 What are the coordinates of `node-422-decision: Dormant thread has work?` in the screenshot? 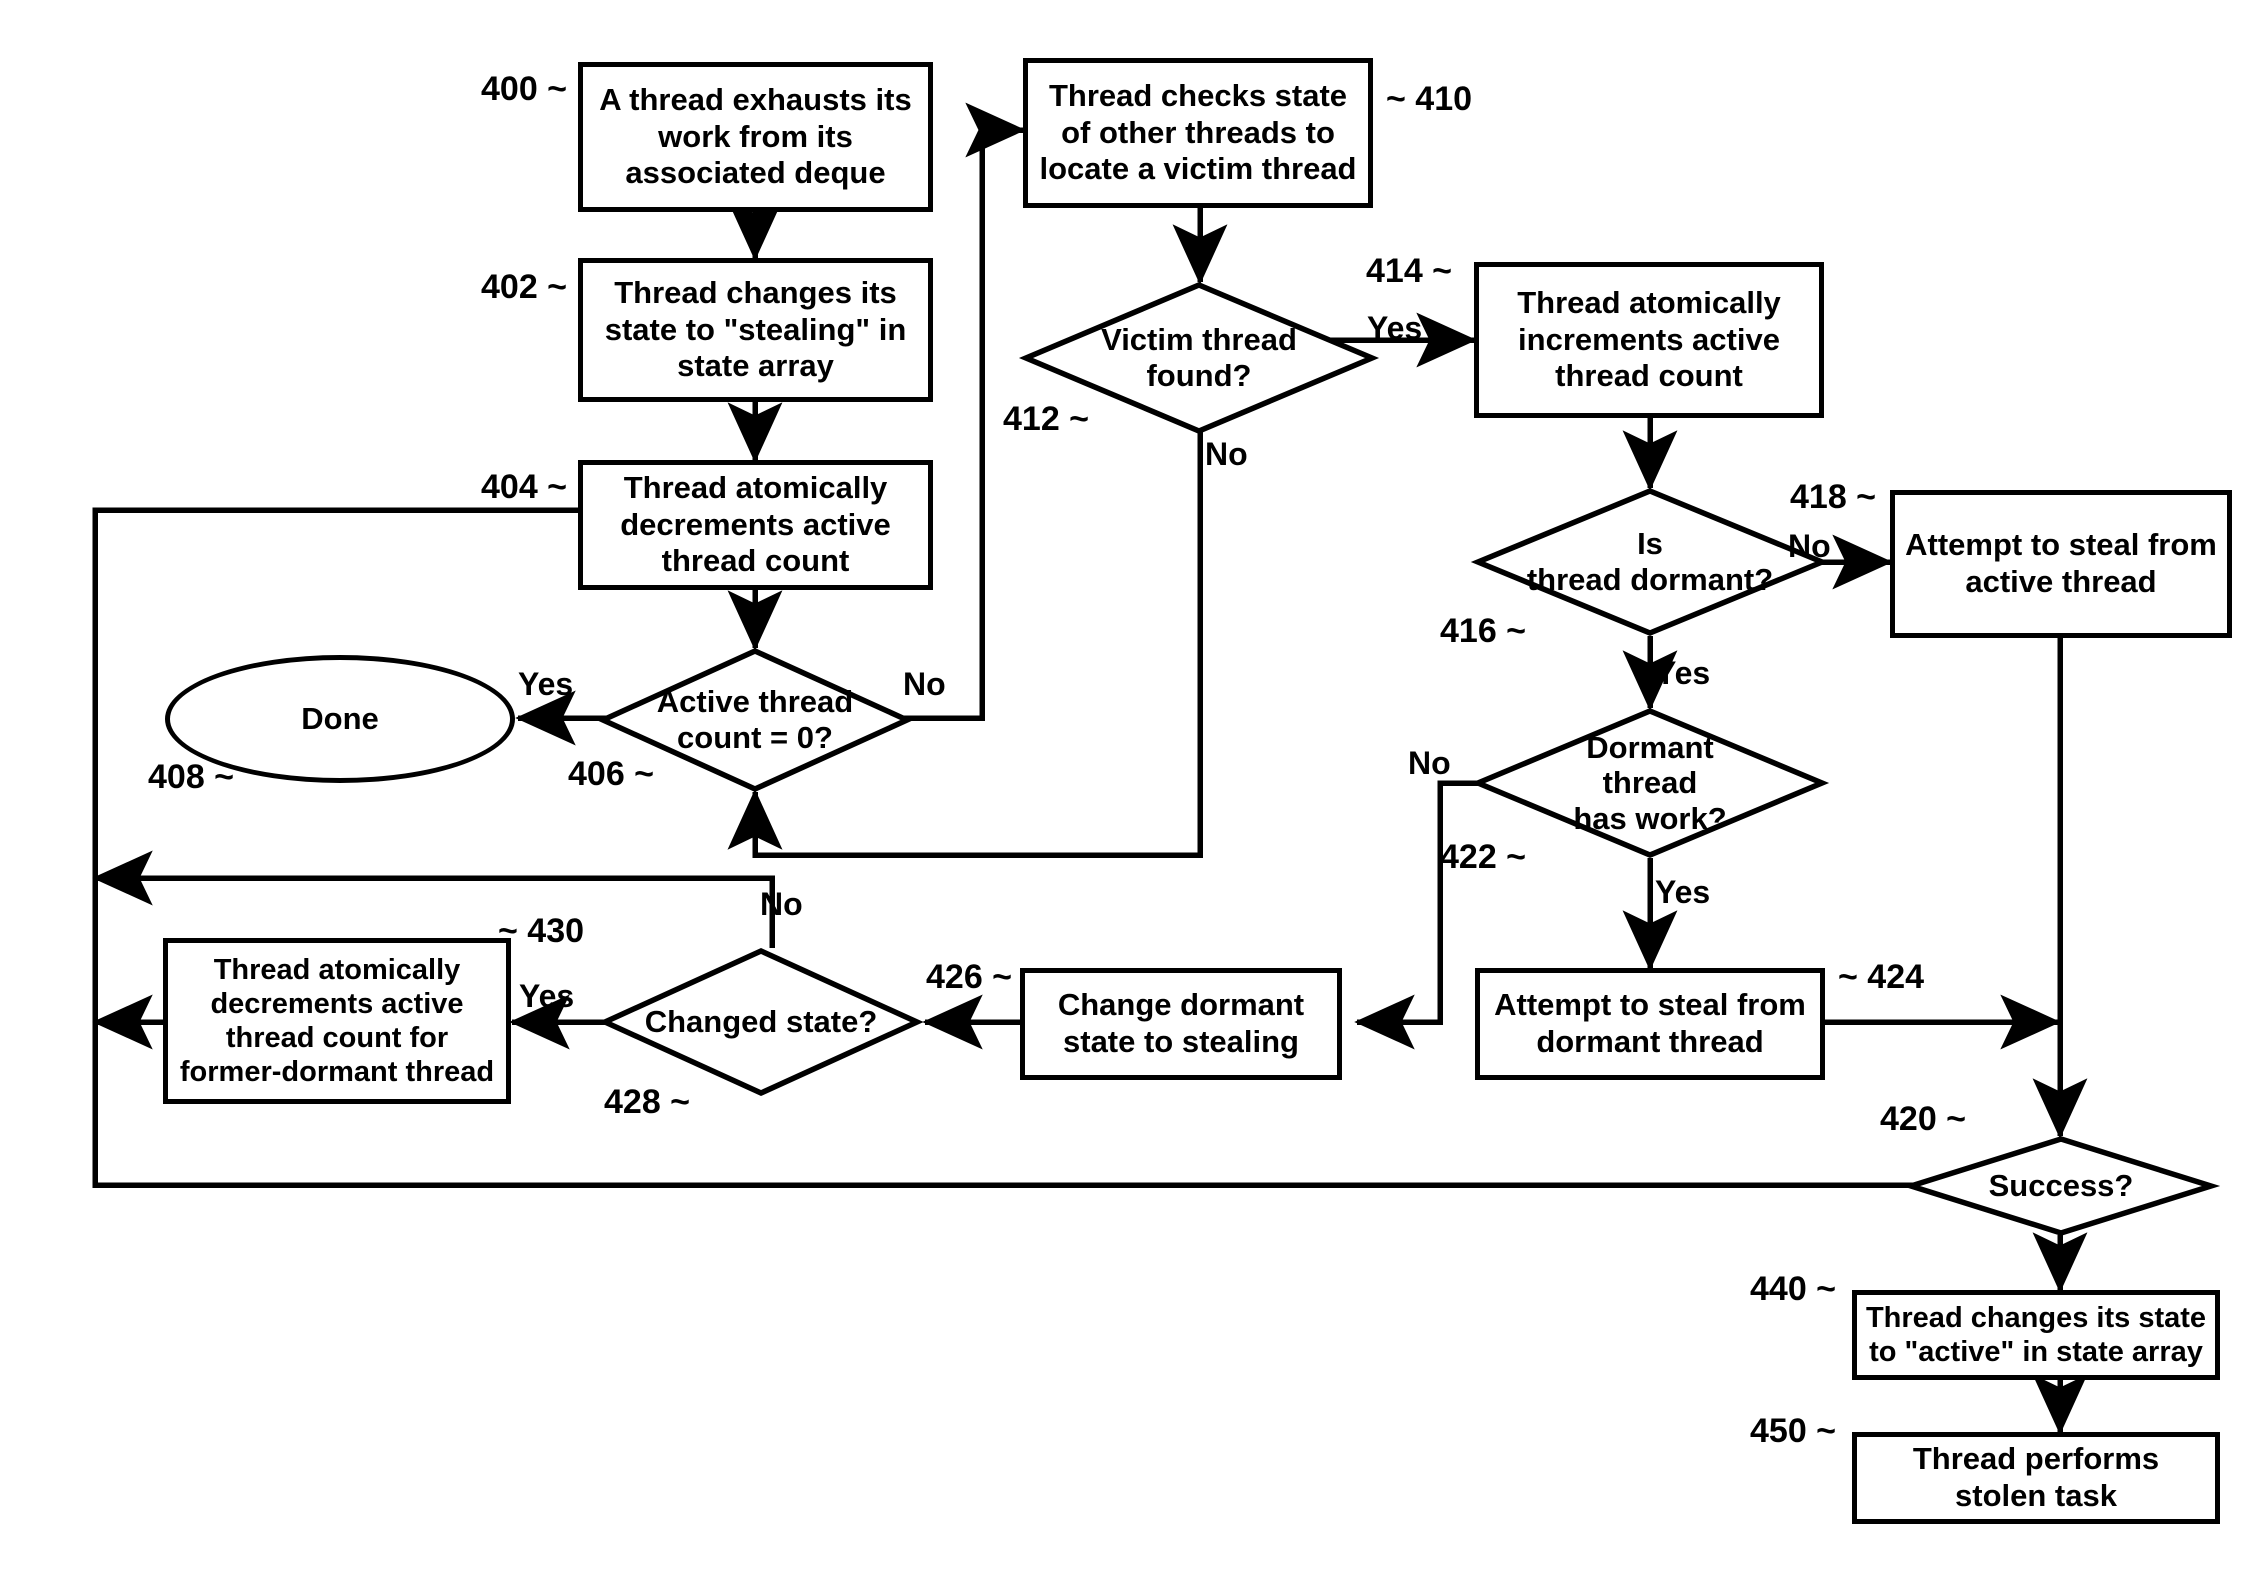 It's located at (1650, 783).